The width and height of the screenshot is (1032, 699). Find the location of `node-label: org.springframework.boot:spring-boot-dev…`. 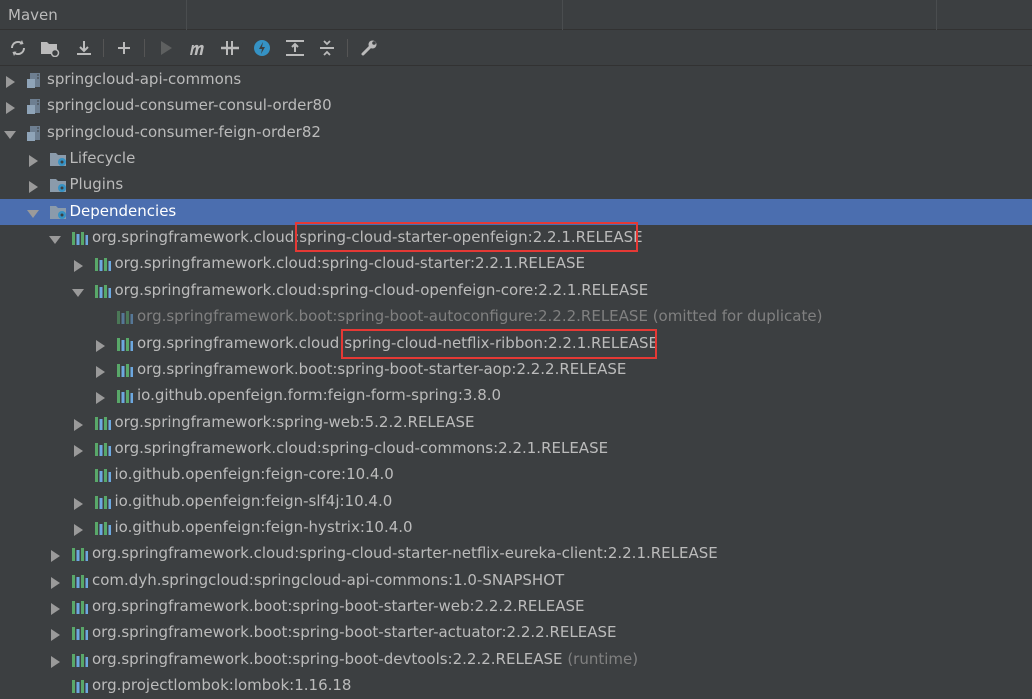

node-label: org.springframework.boot:spring-boot-dev… is located at coordinates (365, 659).